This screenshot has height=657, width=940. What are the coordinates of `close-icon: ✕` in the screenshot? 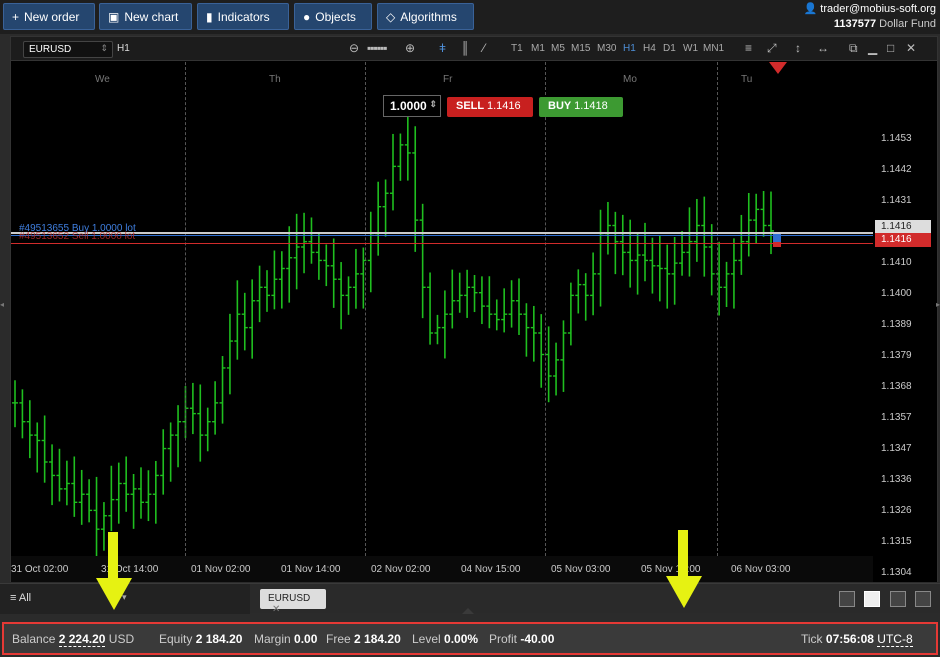 It's located at (911, 48).